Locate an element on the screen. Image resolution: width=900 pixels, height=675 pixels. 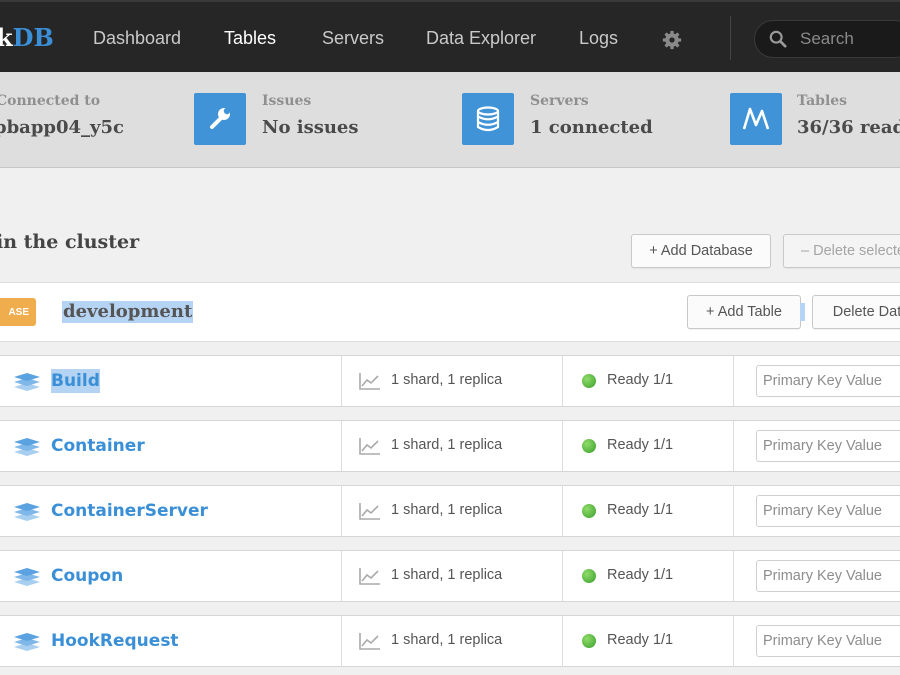
wrench-icon is located at coordinates (220, 119).